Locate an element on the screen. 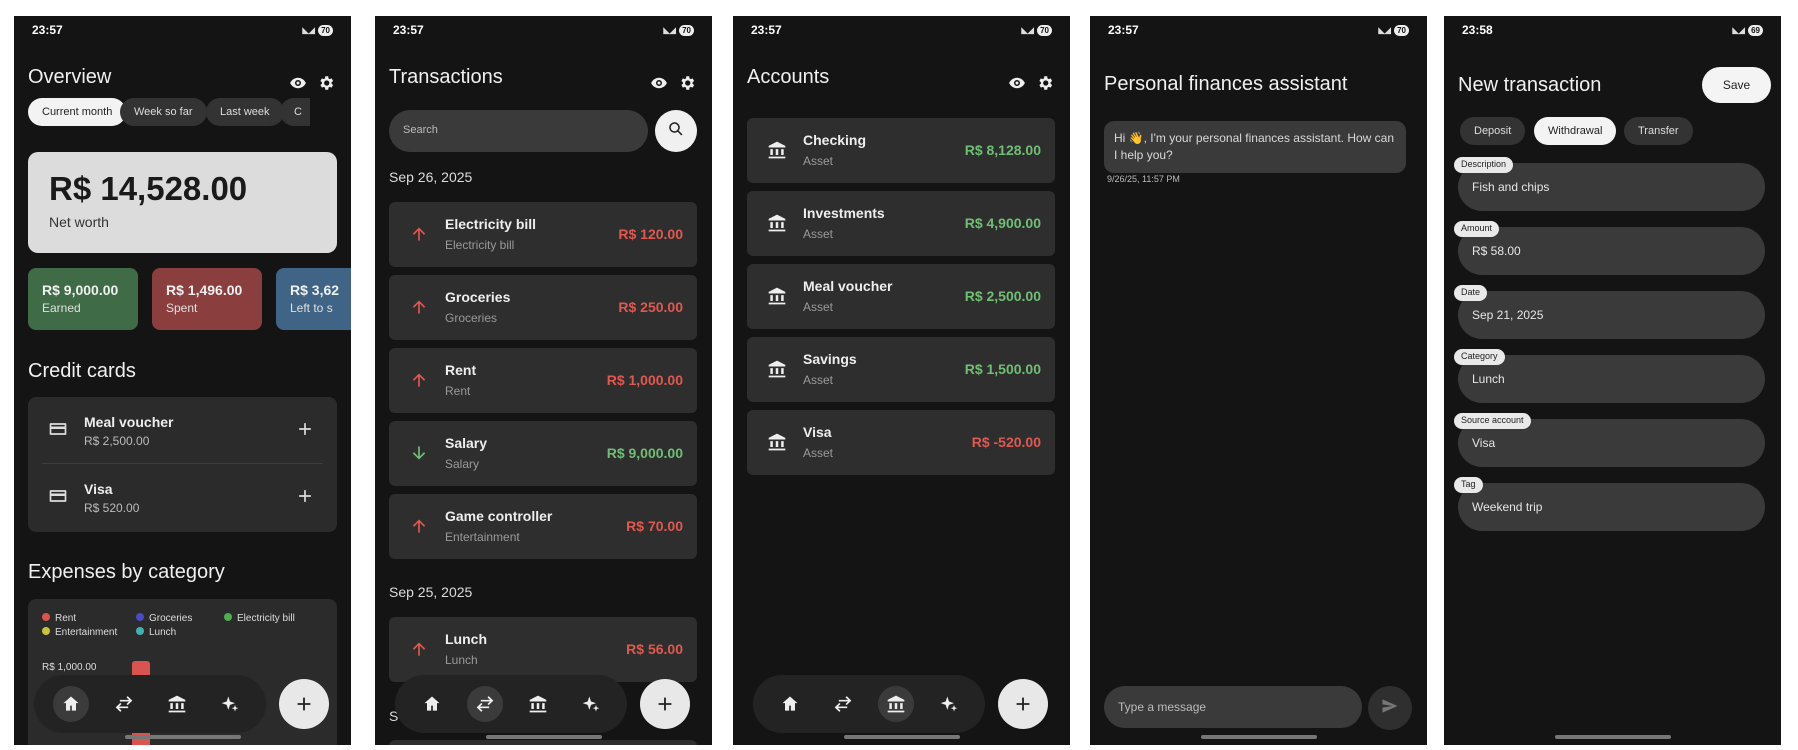 This screenshot has height=750, width=1798. transaction-name: Salary is located at coordinates (466, 443).